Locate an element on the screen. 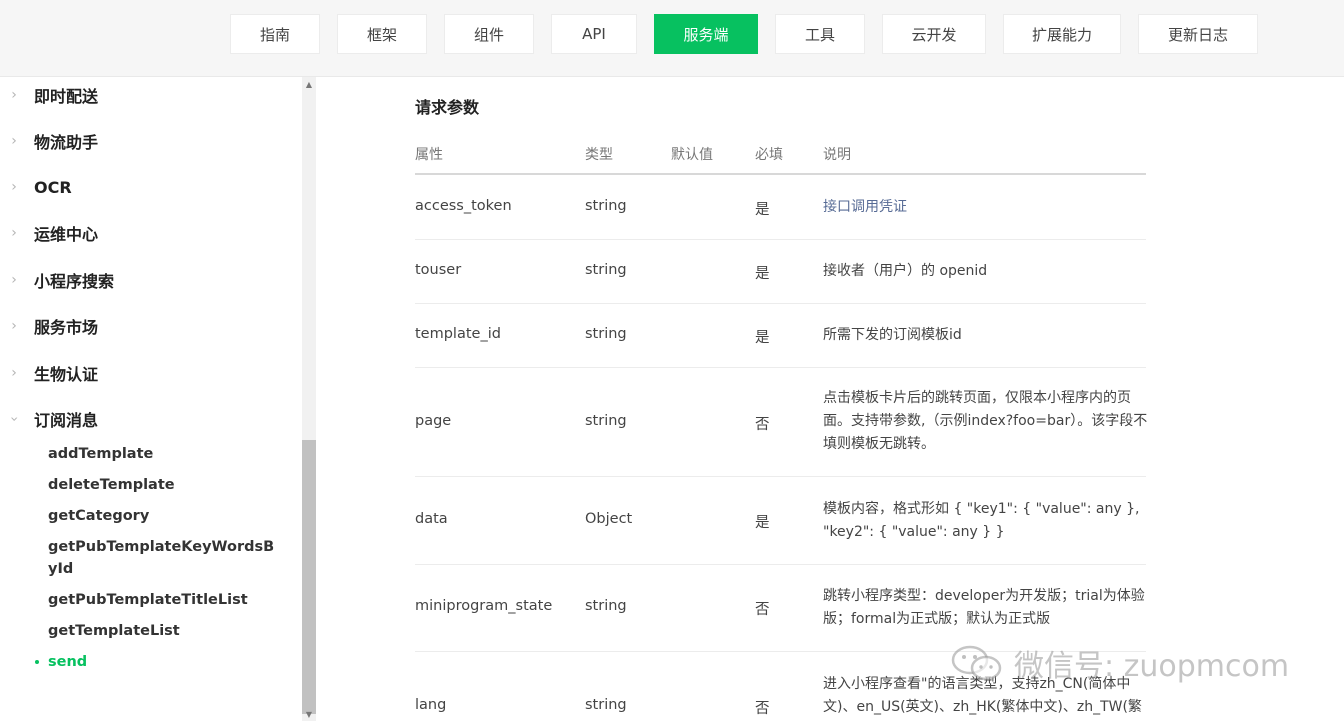 This screenshot has width=1344, height=721. column-header-property: 属性 is located at coordinates (429, 155).